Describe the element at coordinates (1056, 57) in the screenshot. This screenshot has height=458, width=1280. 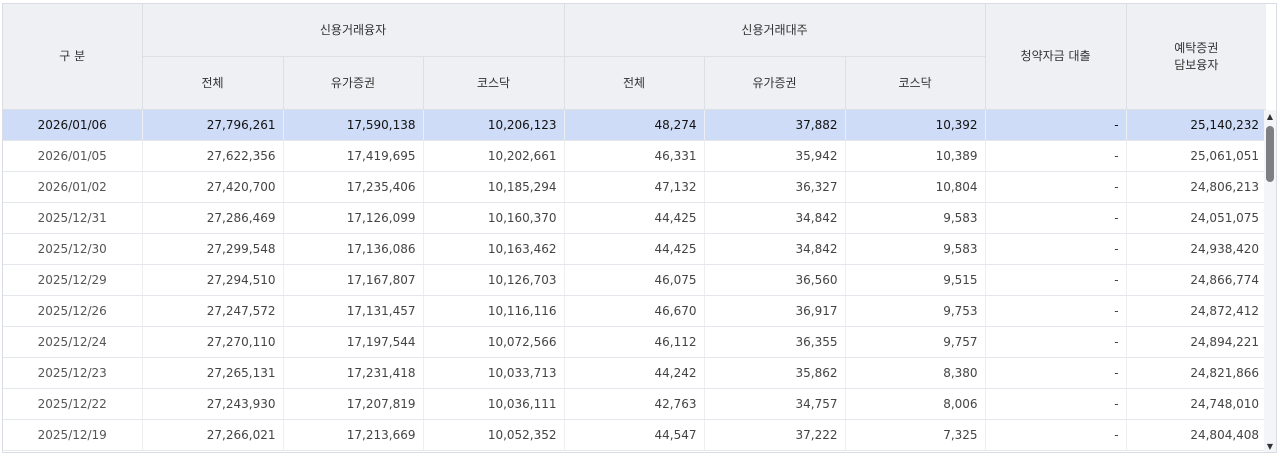
I see `header-subscription-loan: 청약자금 대출` at that location.